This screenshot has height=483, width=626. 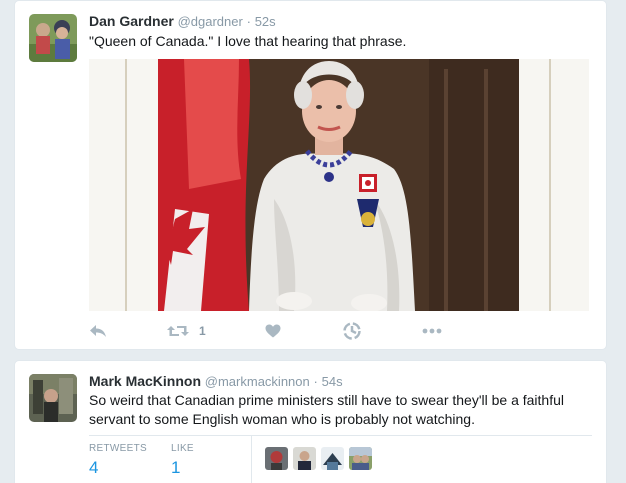 I want to click on more-button, so click(x=432, y=331).